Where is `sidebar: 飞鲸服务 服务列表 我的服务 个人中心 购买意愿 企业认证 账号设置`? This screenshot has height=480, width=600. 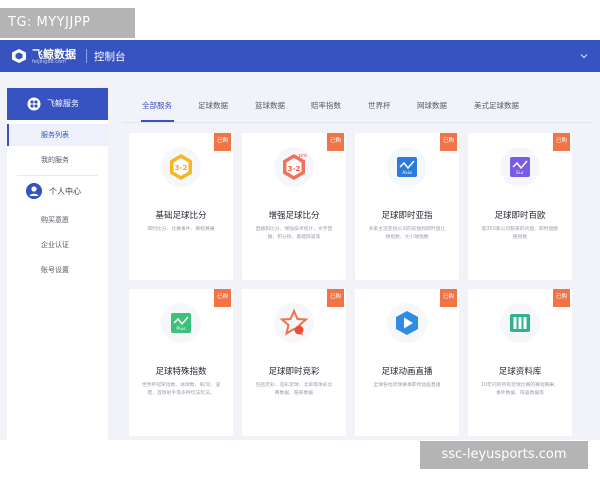
sidebar: 飞鲸服务 服务列表 我的服务 个人中心 购买意愿 企业认证 账号设置 is located at coordinates (57, 264).